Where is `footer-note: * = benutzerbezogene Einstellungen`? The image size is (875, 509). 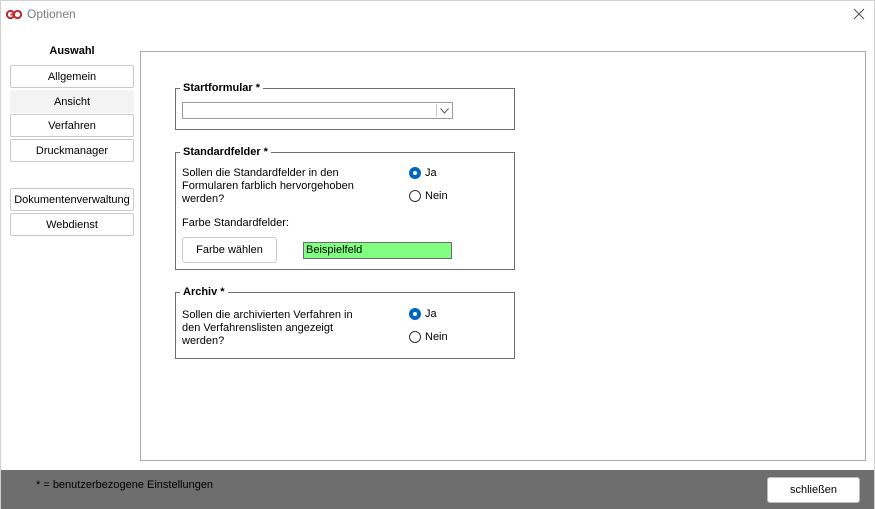
footer-note: * = benutzerbezogene Einstellungen is located at coordinates (125, 485).